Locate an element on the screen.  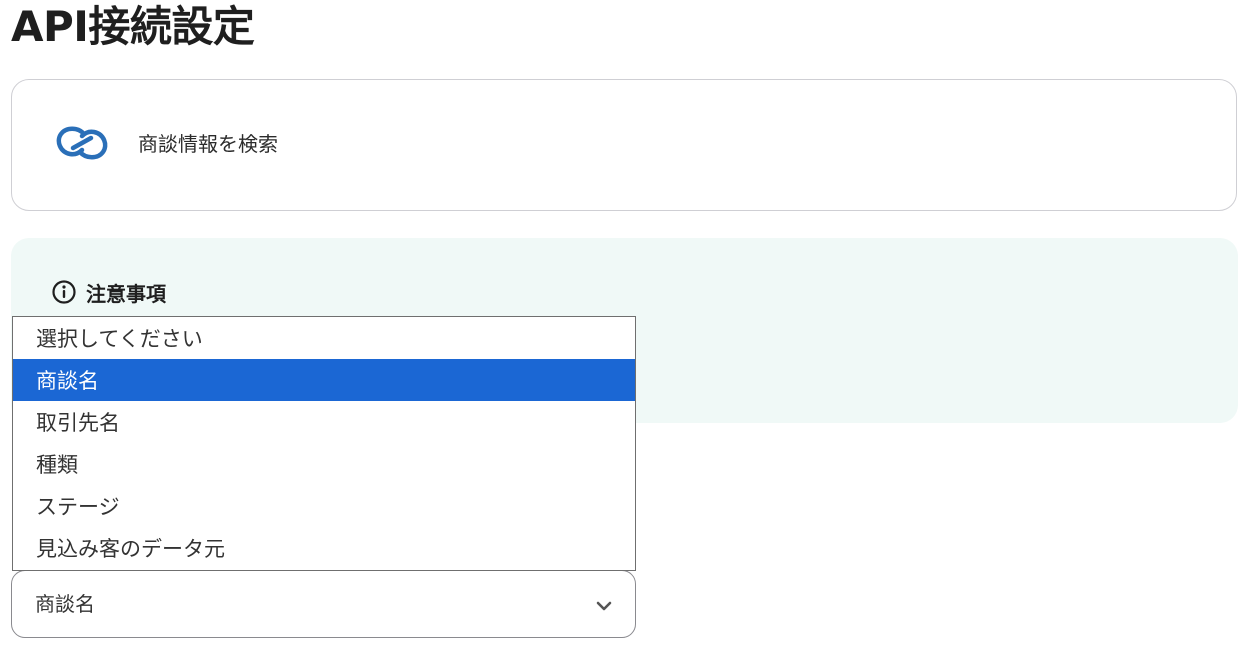
info-icon is located at coordinates (64, 292).